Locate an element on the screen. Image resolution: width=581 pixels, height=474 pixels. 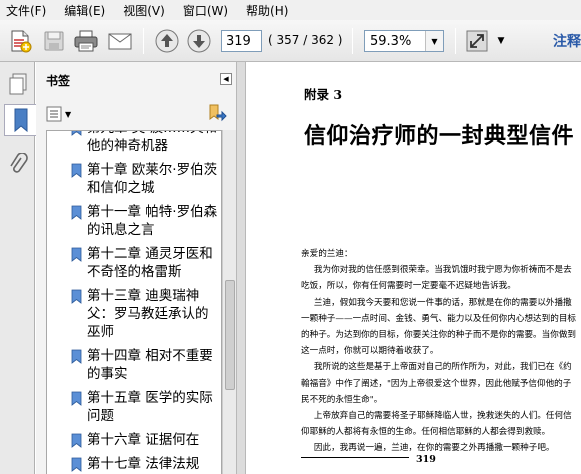
bookmark-label: 第十六章 证据何在 is located at coordinates (143, 440).